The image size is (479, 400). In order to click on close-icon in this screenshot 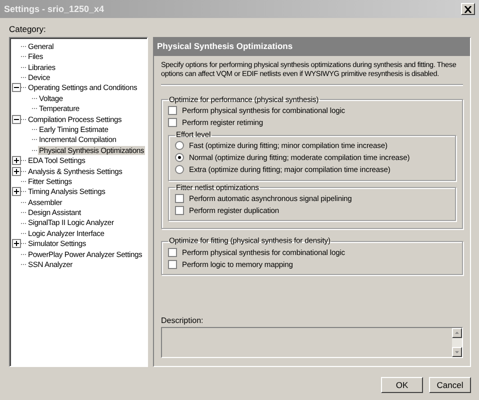, I will do `click(468, 9)`.